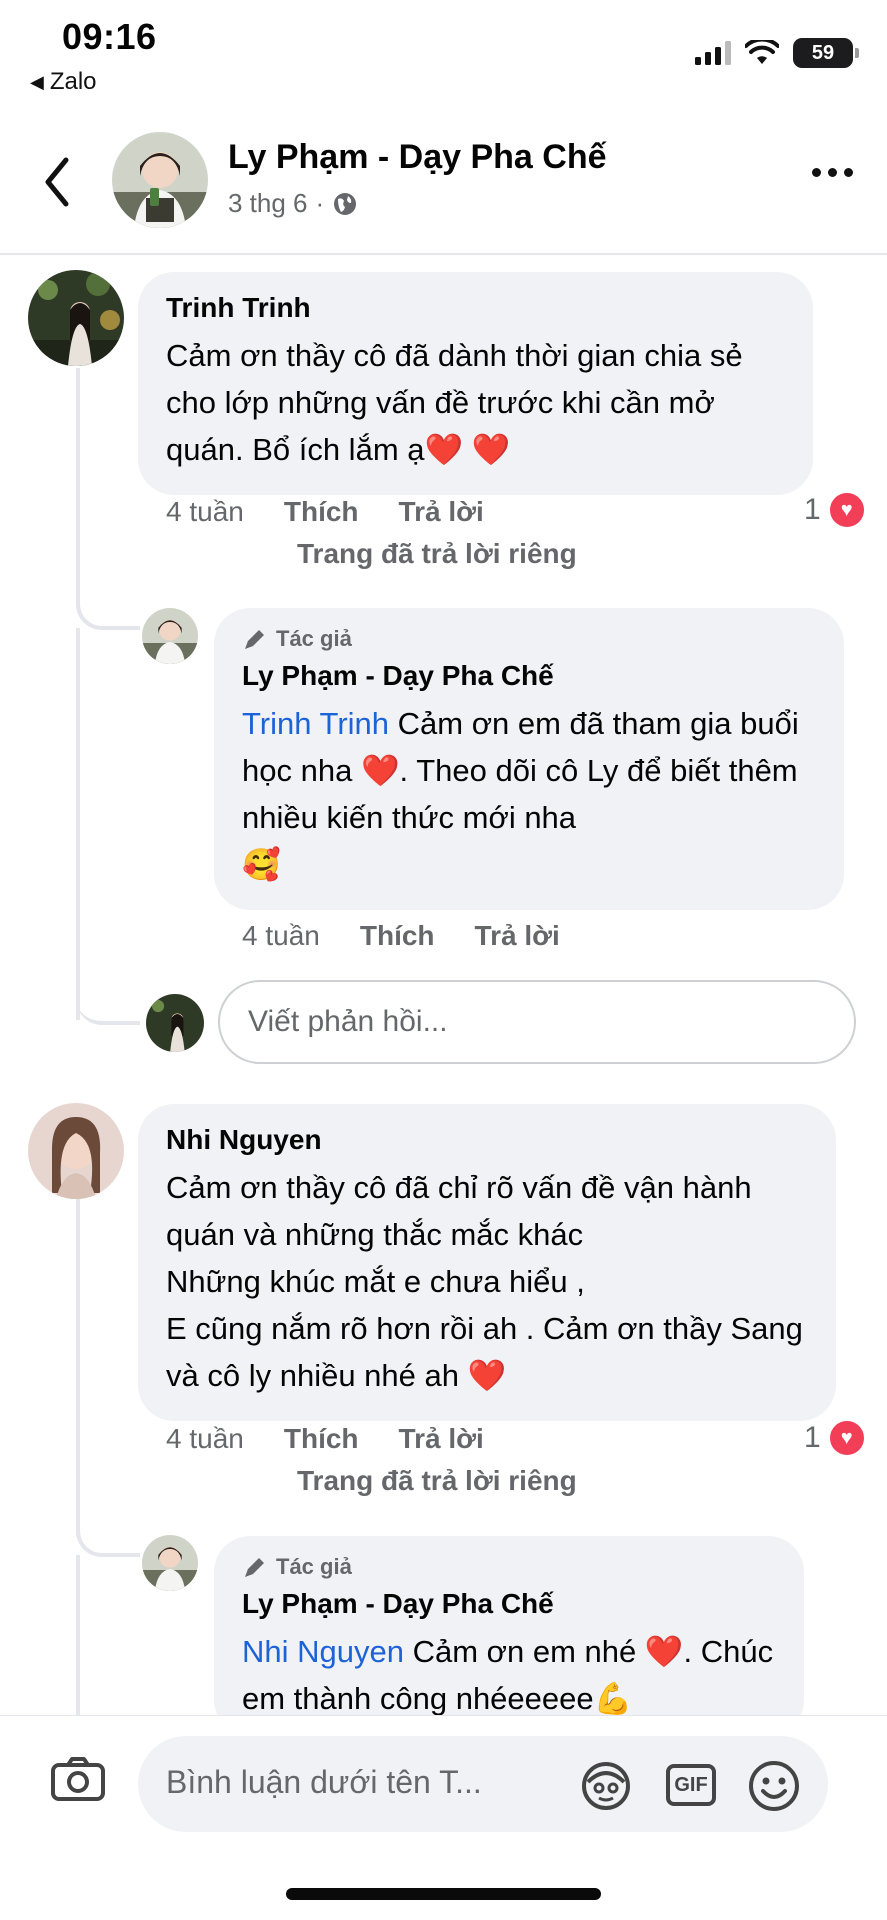 Image resolution: width=887 pixels, height=1920 pixels. What do you see at coordinates (160, 180) in the screenshot?
I see `page-avatar` at bounding box center [160, 180].